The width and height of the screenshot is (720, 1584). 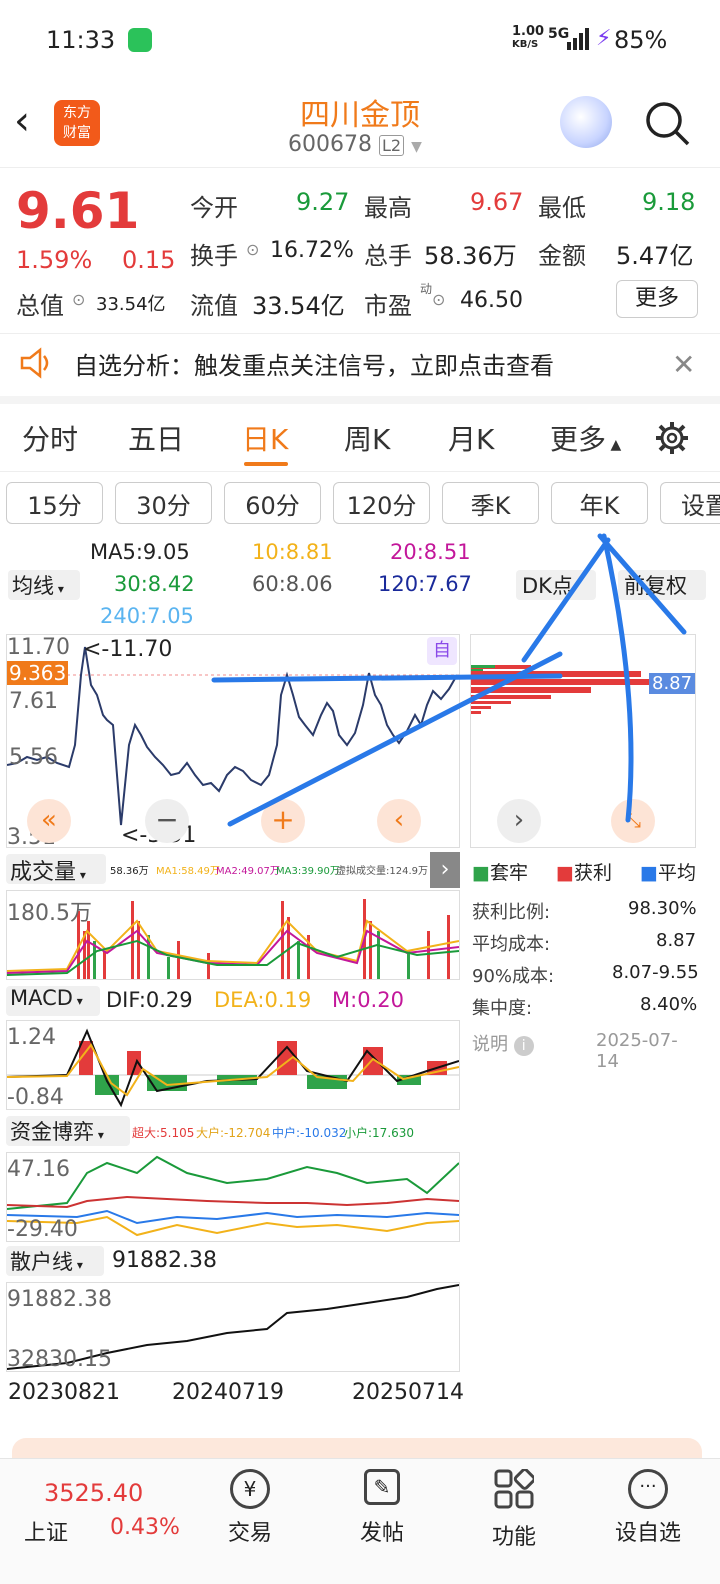 I want to click on current-price-tag: 9.363, so click(x=38, y=673).